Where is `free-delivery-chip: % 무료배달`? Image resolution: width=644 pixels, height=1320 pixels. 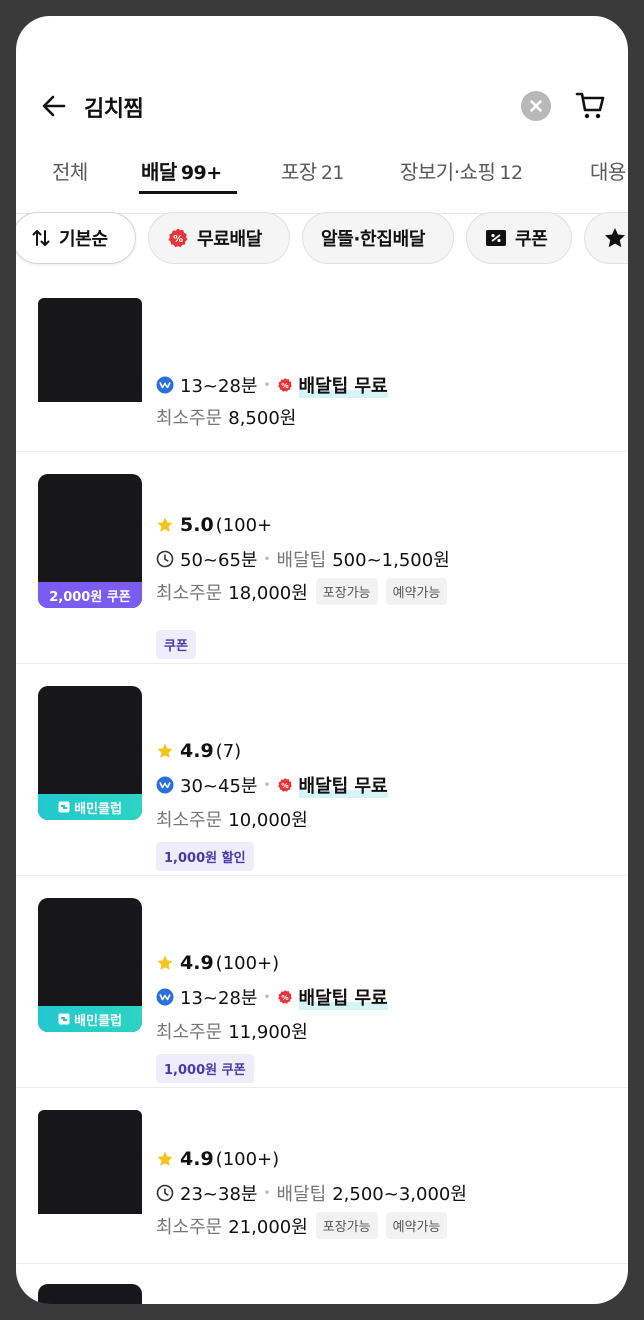 free-delivery-chip: % 무료배달 is located at coordinates (219, 238).